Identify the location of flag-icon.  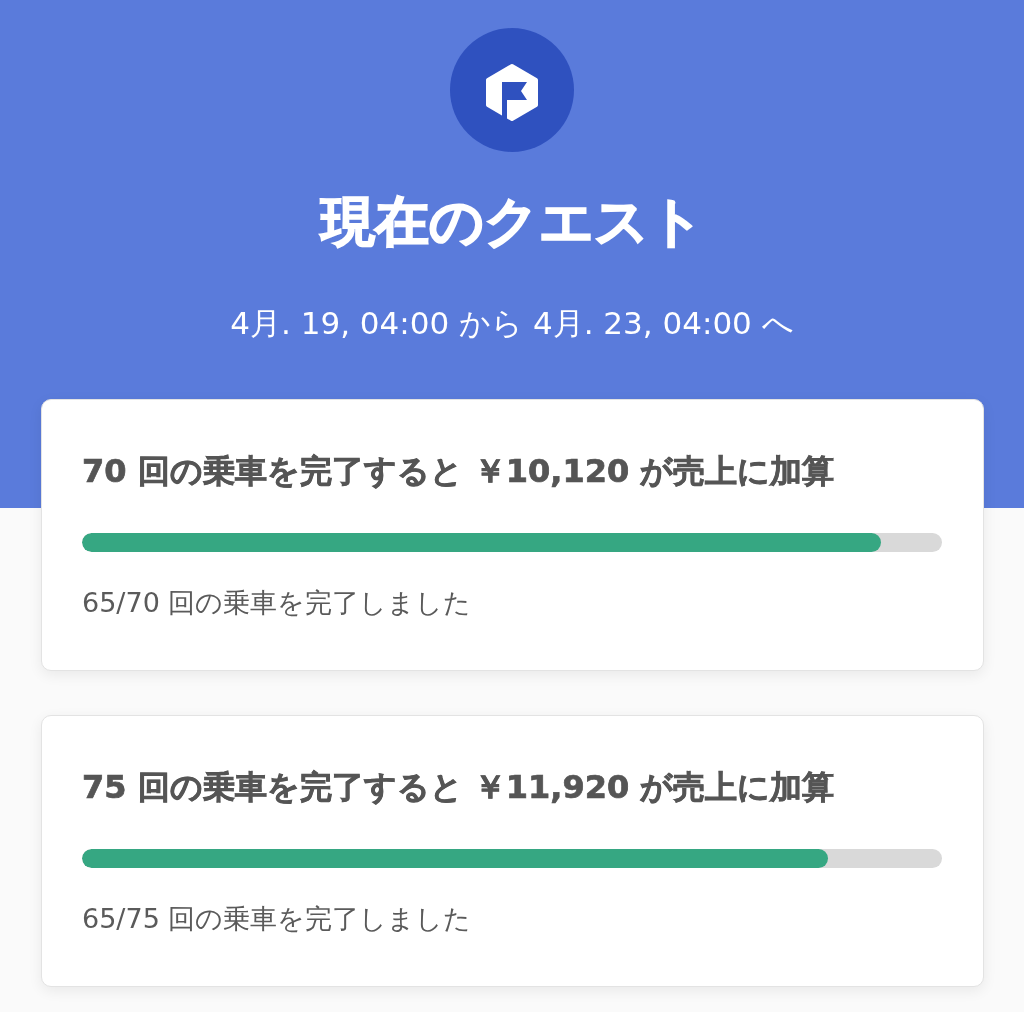
(512, 90).